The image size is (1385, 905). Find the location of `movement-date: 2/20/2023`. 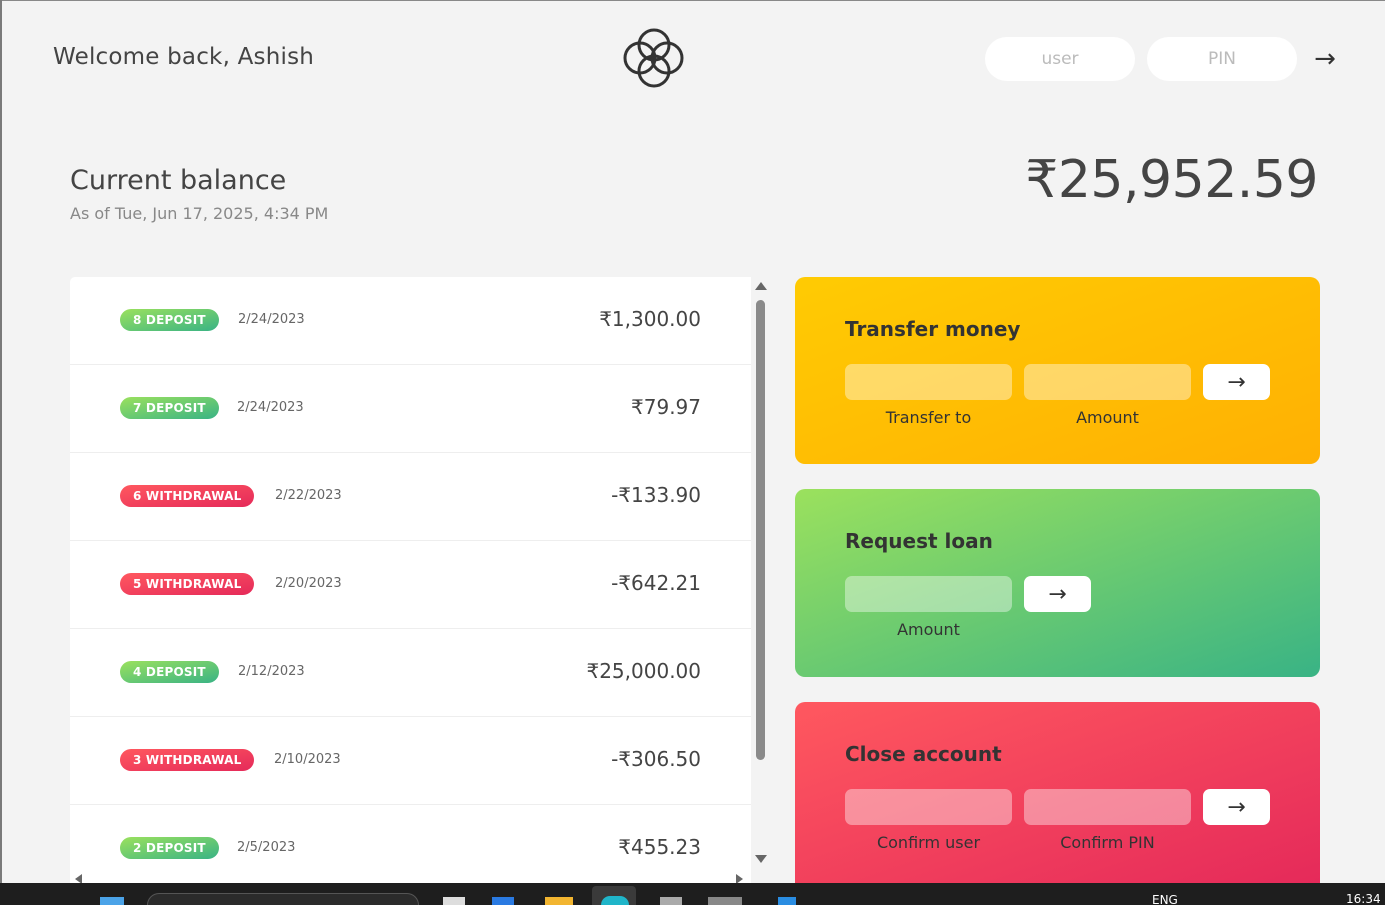

movement-date: 2/20/2023 is located at coordinates (308, 583).